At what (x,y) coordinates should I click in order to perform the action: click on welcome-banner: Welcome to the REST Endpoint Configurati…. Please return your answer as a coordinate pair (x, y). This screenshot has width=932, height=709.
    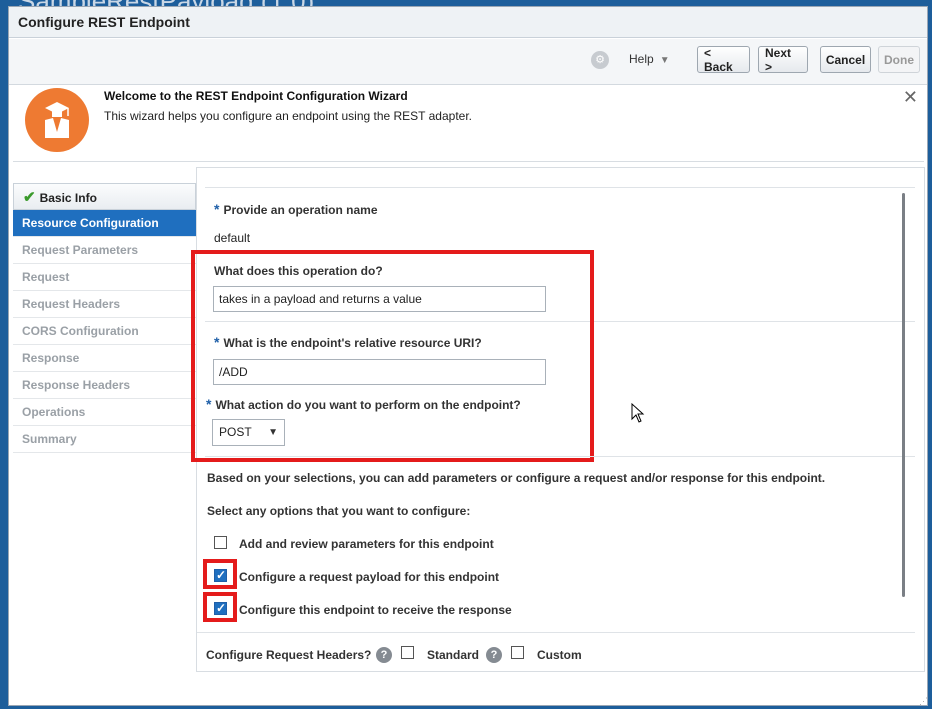
    Looking at the image, I should click on (468, 123).